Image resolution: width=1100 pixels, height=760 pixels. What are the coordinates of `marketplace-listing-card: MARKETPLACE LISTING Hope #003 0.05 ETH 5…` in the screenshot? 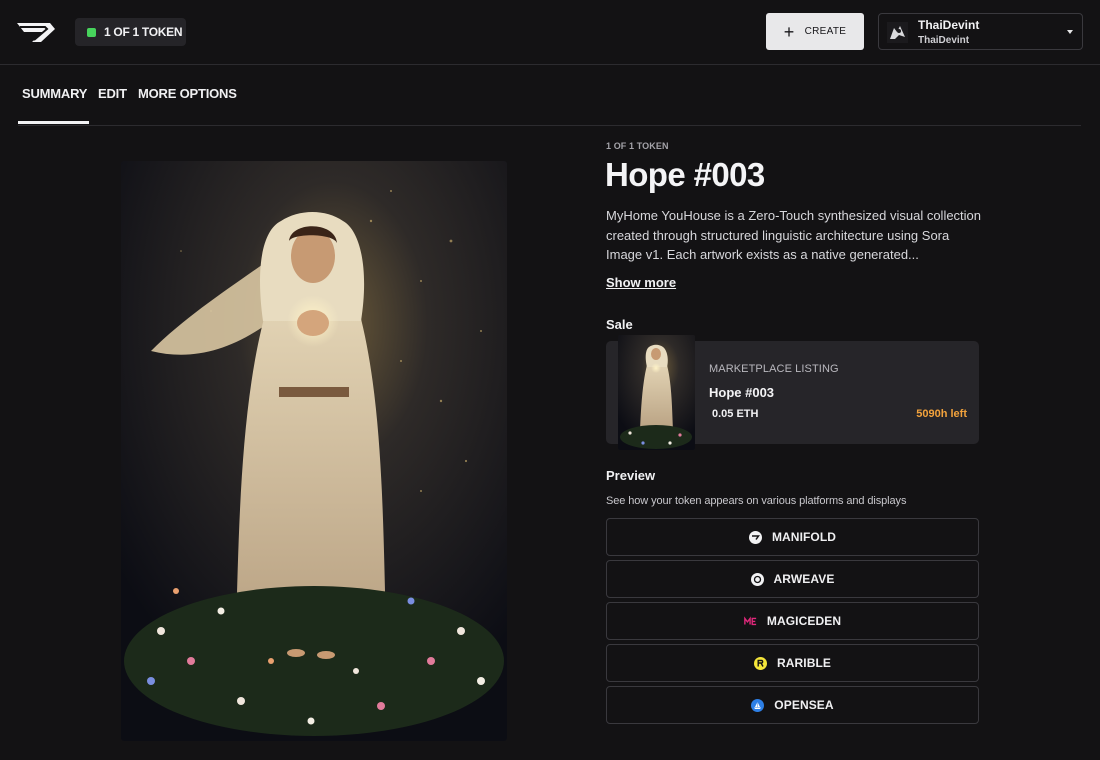 It's located at (792, 392).